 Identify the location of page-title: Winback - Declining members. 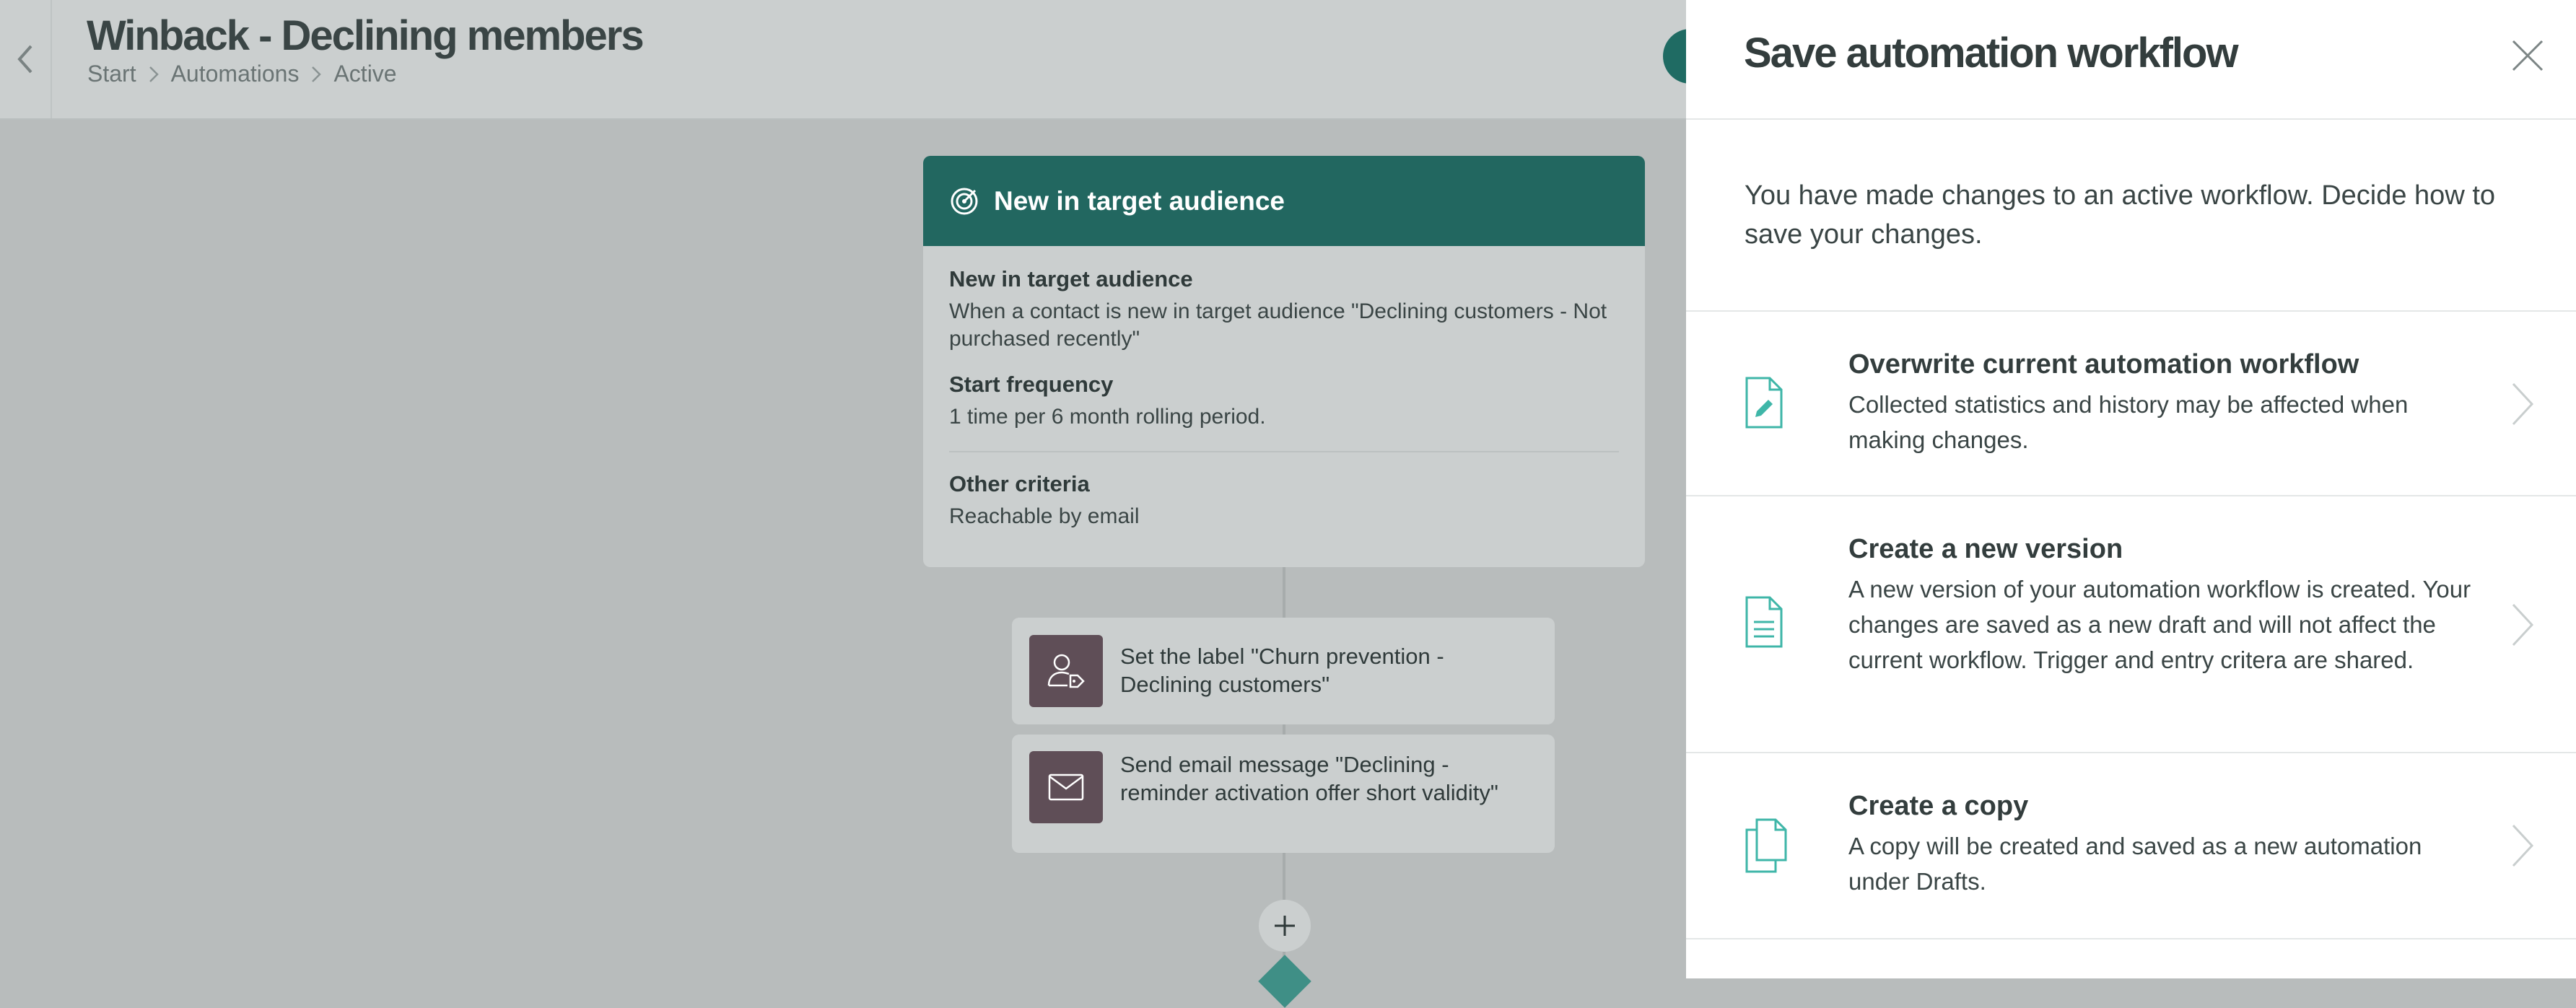
(366, 35).